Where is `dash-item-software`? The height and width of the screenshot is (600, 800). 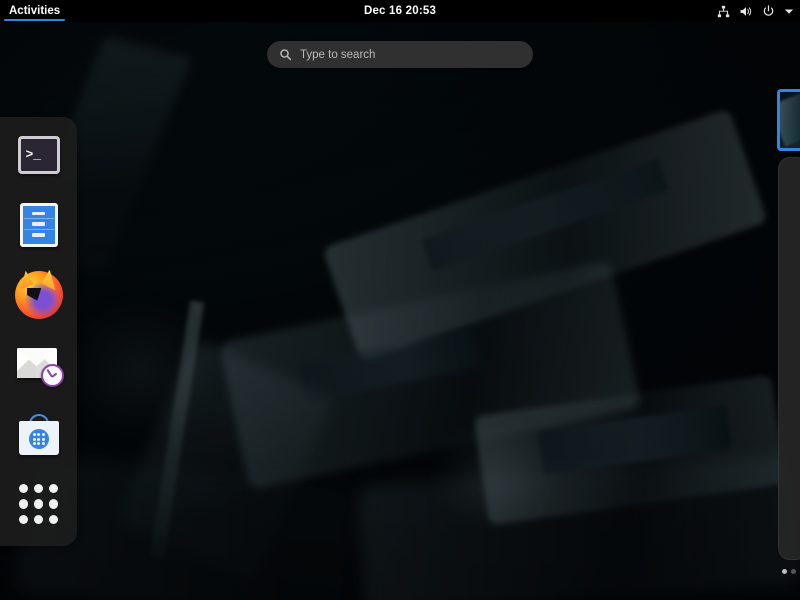
dash-item-software is located at coordinates (39, 434).